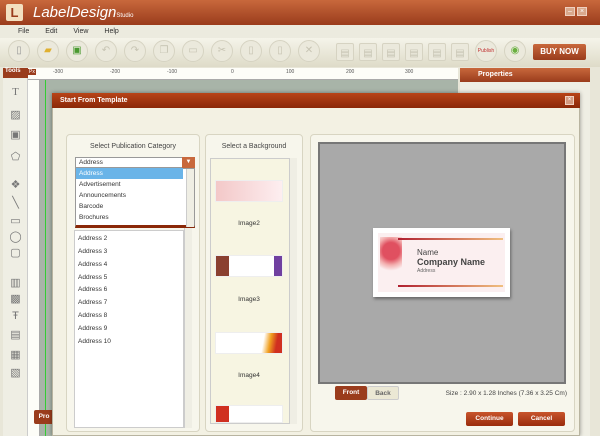 The width and height of the screenshot is (600, 436). I want to click on clipart-tool-icon: ❖, so click(15, 185).